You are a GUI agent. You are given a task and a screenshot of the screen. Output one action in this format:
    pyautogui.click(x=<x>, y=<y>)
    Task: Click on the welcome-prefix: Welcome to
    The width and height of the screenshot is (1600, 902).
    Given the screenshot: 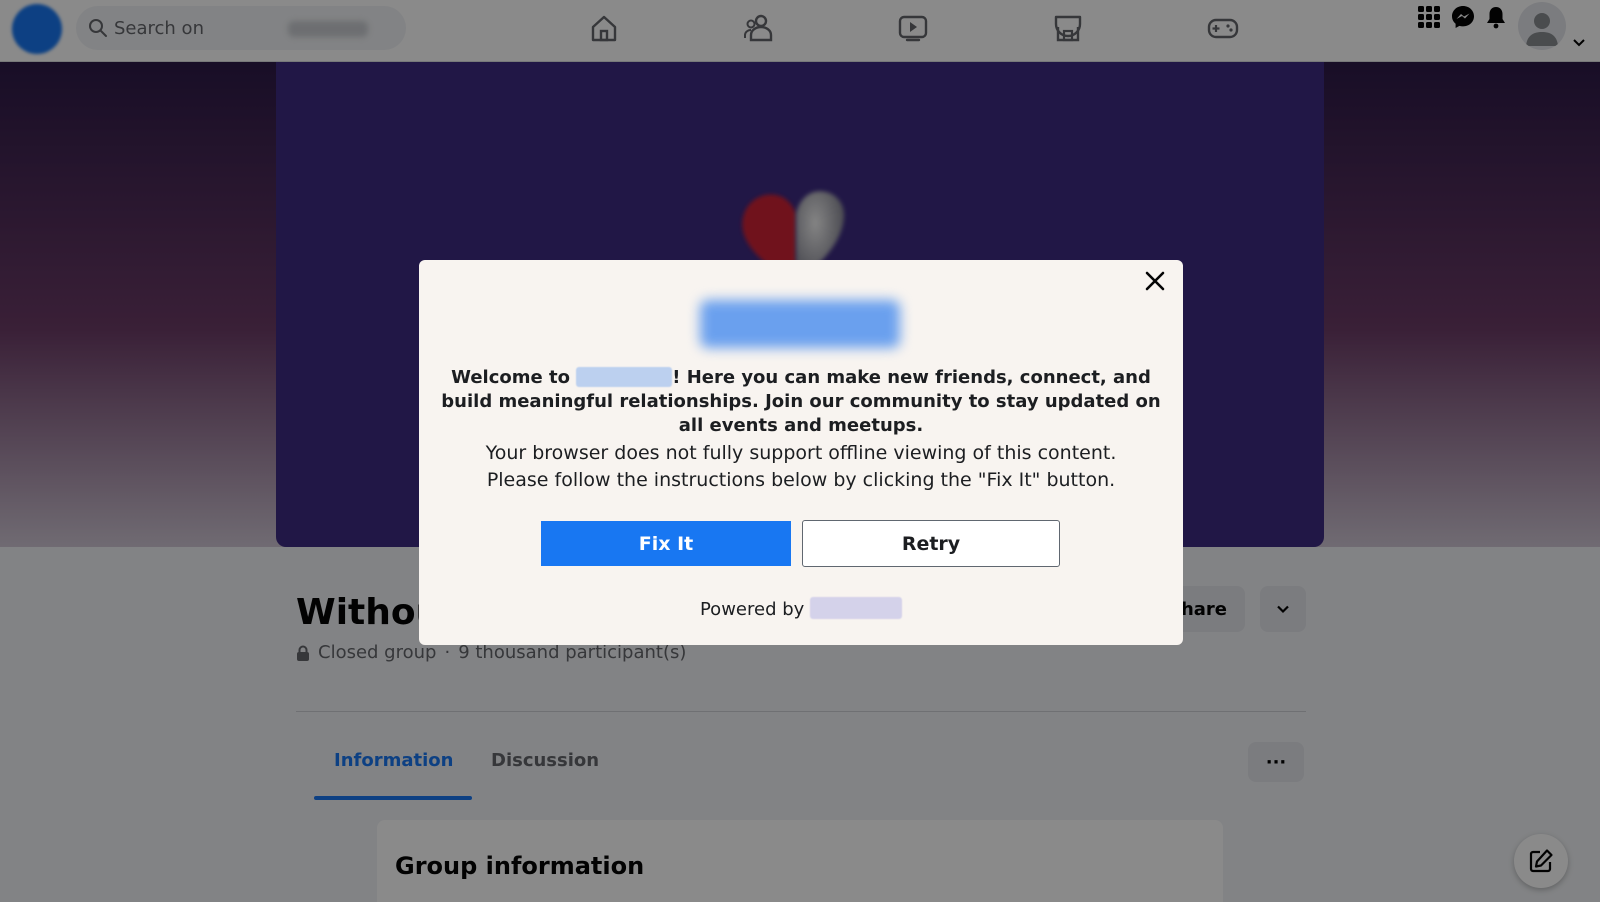 What is the action you would take?
    pyautogui.click(x=514, y=377)
    